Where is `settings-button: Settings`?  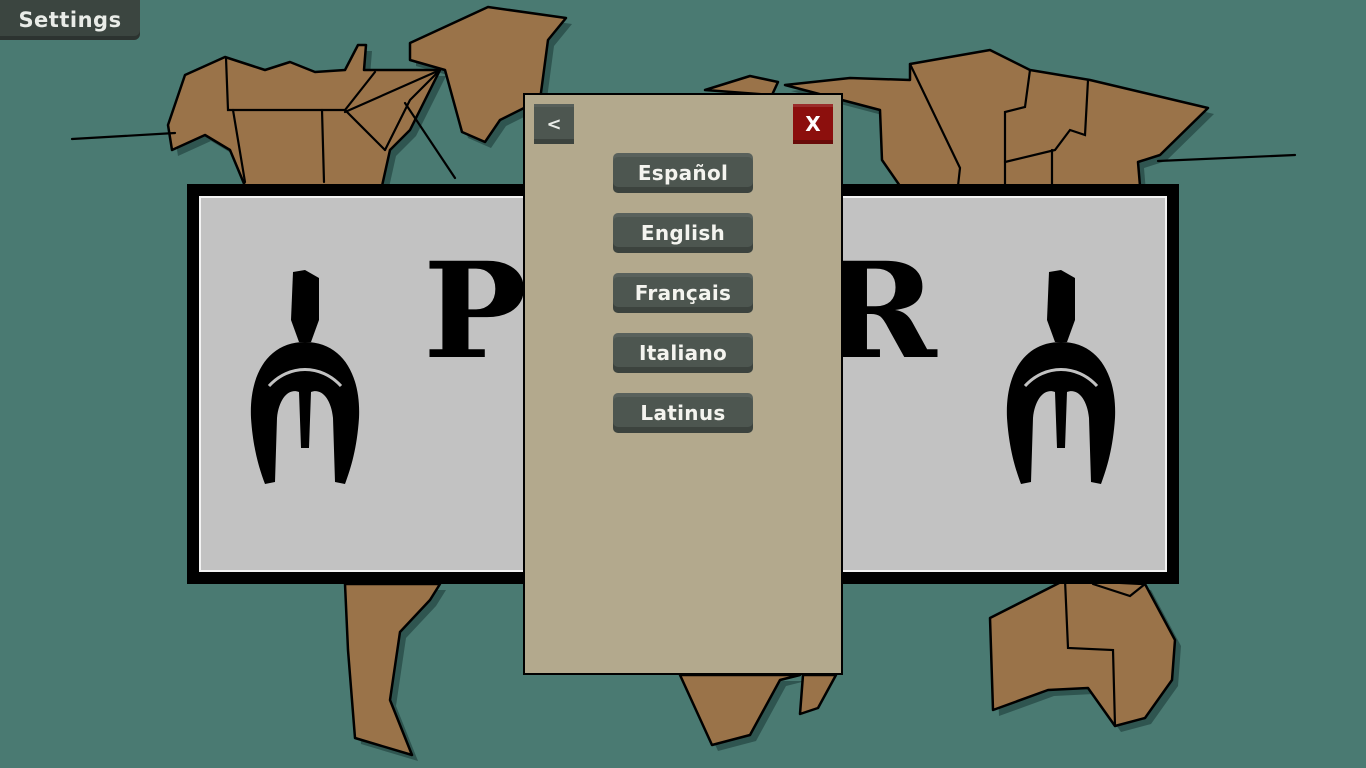 settings-button: Settings is located at coordinates (70, 20).